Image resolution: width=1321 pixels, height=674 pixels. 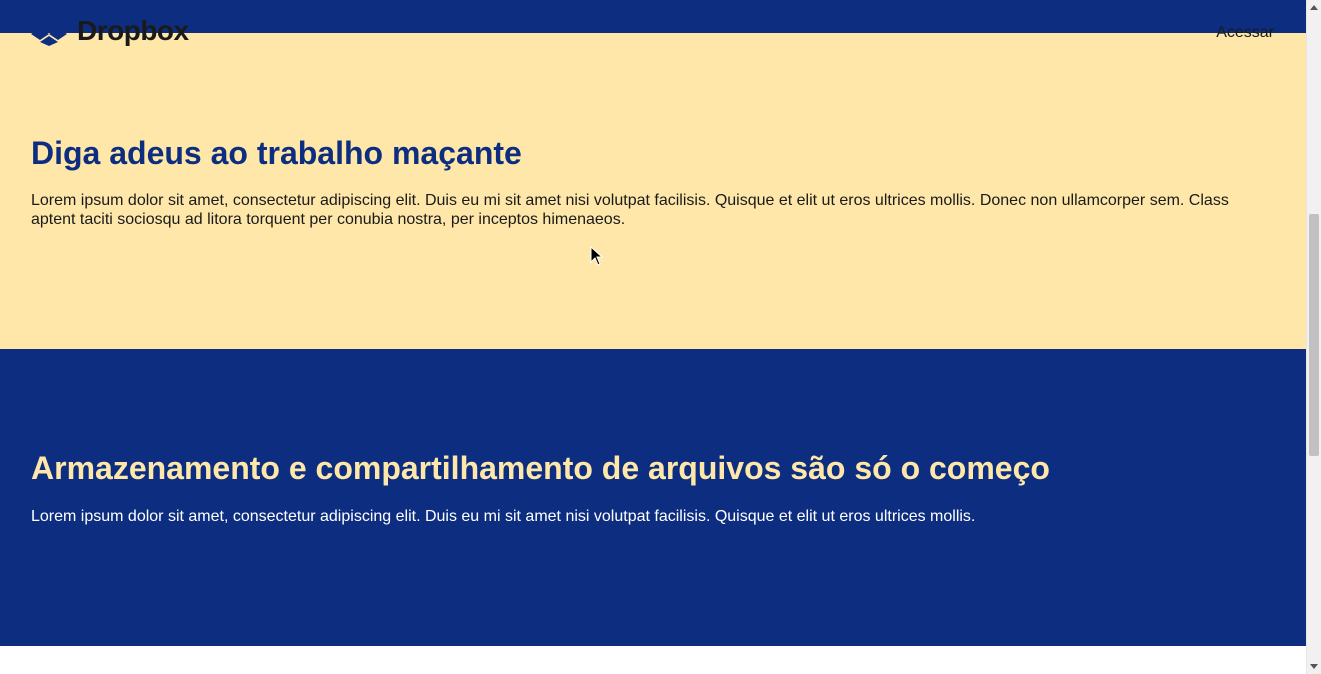 I want to click on login-link: Acessar, so click(x=1245, y=33).